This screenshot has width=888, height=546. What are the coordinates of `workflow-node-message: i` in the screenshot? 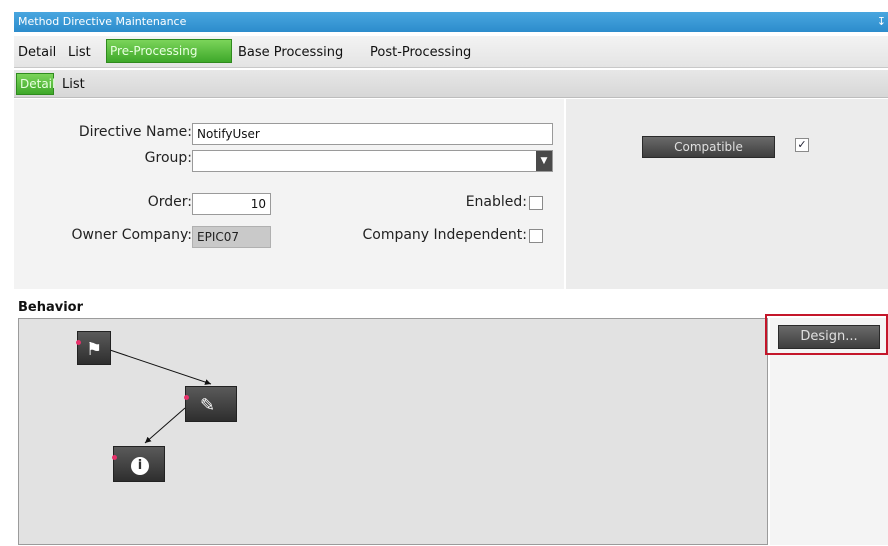 It's located at (138, 464).